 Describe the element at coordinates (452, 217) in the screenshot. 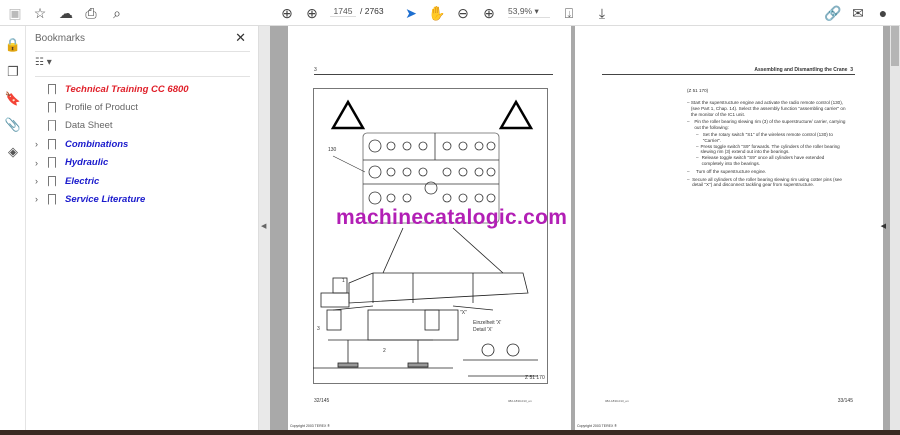

I see `watermark: machinecatalogic.com` at that location.